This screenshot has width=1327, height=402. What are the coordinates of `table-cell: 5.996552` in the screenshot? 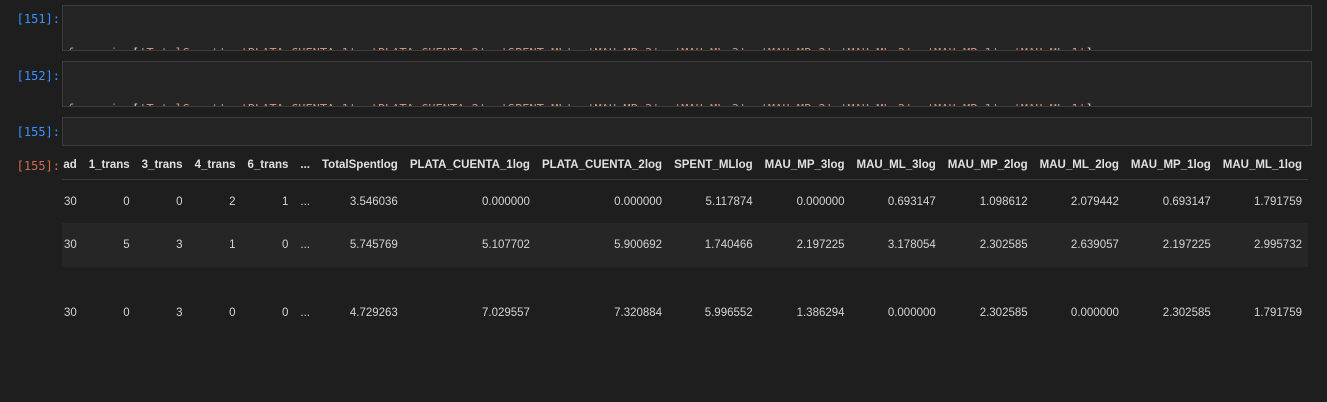 It's located at (728, 313).